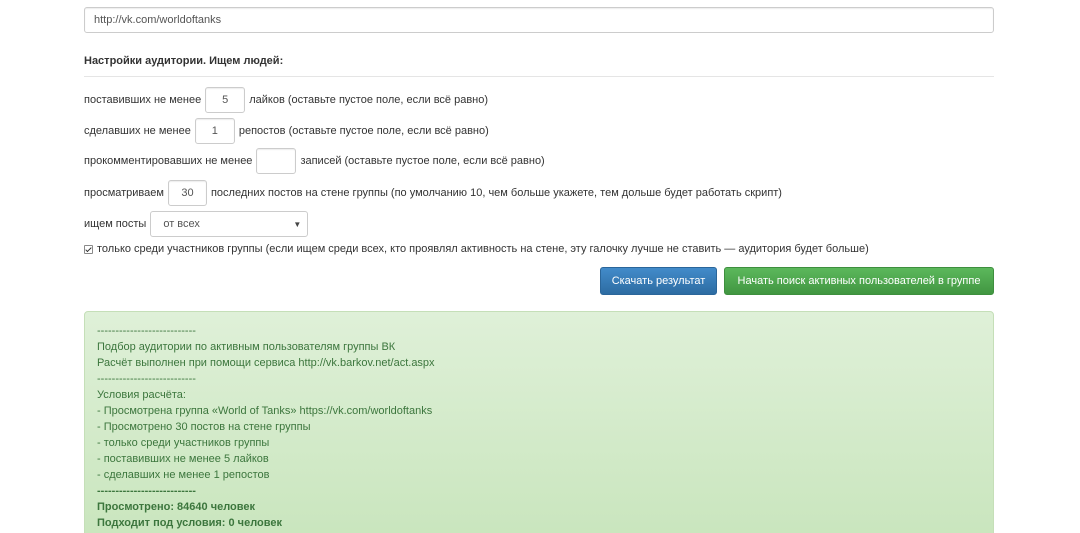 This screenshot has height=533, width=1080. I want to click on likes-prefix-label: поставивших не менее, so click(143, 100).